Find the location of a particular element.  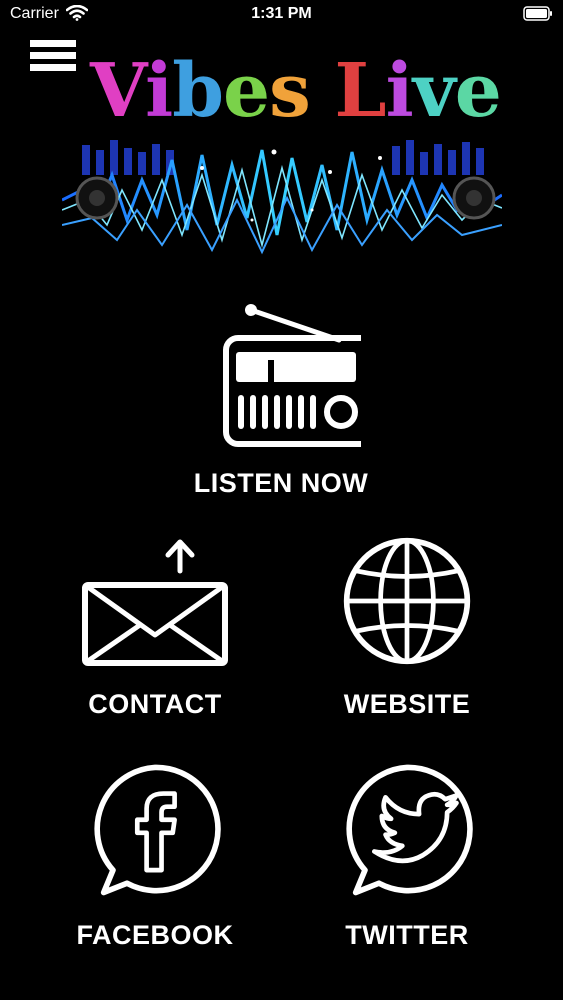

globe-icon is located at coordinates (407, 601).